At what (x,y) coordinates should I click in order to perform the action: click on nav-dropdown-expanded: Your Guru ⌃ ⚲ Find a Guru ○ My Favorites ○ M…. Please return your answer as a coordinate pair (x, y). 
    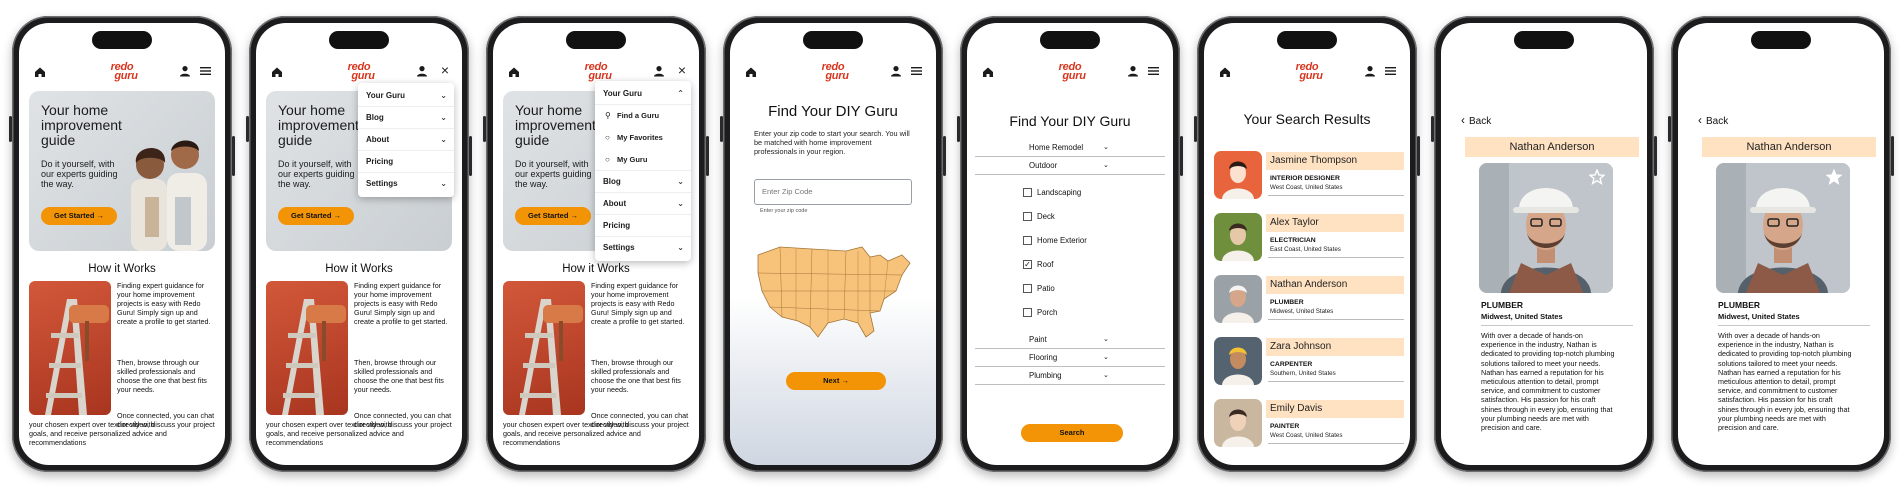
    Looking at the image, I should click on (643, 171).